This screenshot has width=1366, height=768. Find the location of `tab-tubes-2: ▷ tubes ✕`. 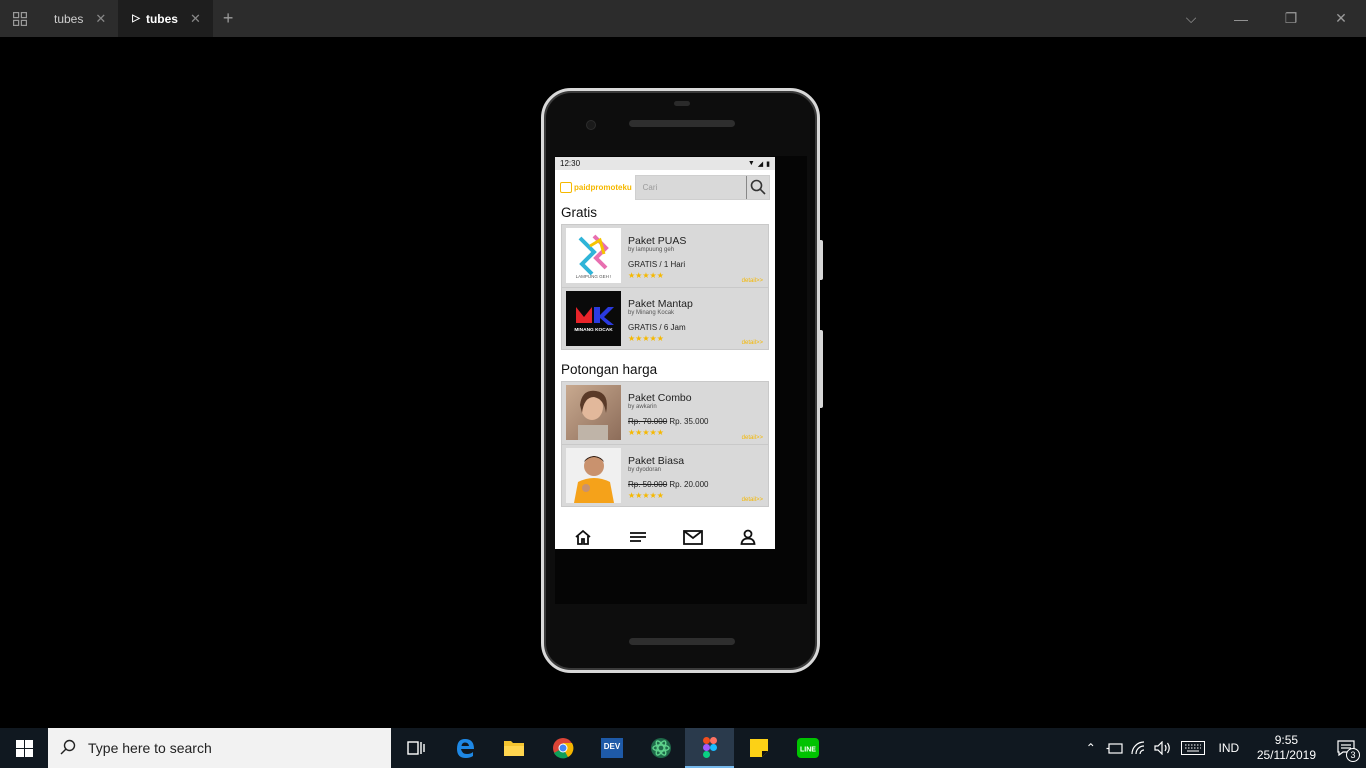

tab-tubes-2: ▷ tubes ✕ is located at coordinates (165, 18).